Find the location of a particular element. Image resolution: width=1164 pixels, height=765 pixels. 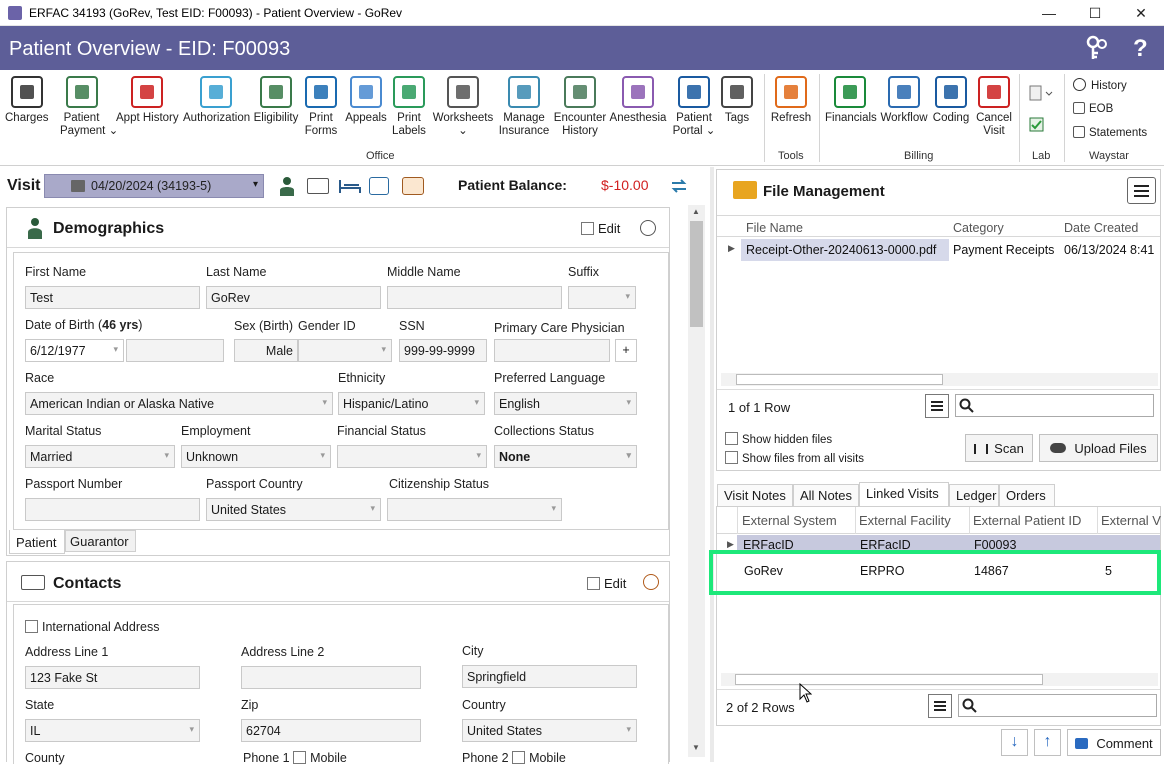

zip-field: 62704 is located at coordinates (331, 730).